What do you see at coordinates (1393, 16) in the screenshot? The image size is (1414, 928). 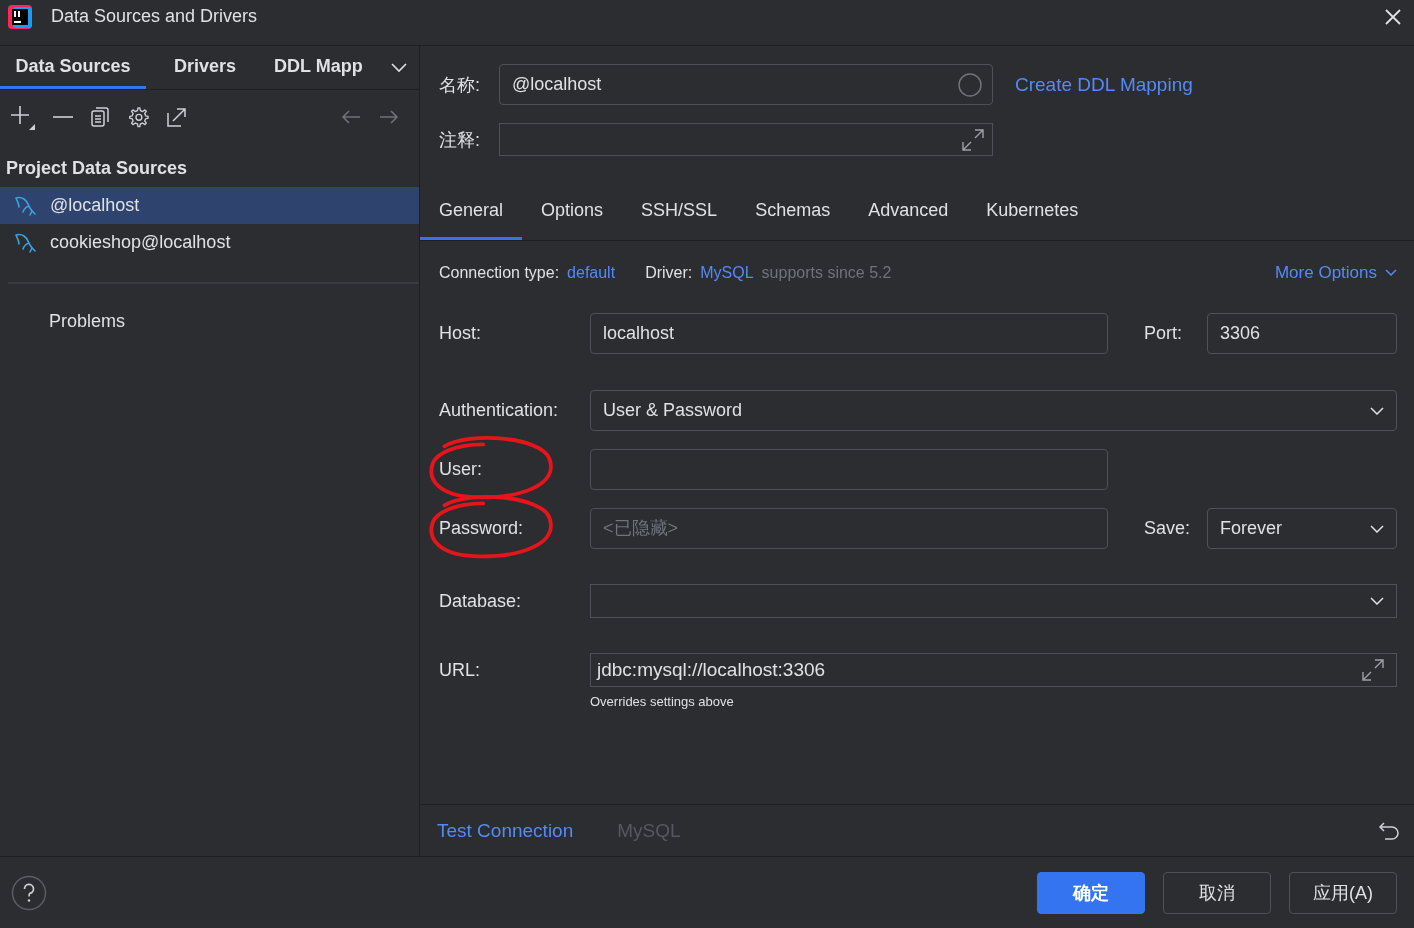 I see `close-icon` at bounding box center [1393, 16].